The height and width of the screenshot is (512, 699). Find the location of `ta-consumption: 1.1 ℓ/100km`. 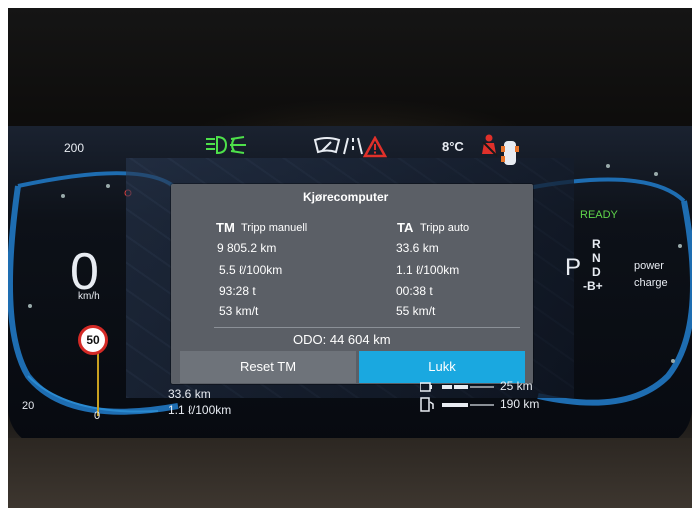

ta-consumption: 1.1 ℓ/100km is located at coordinates (428, 270).